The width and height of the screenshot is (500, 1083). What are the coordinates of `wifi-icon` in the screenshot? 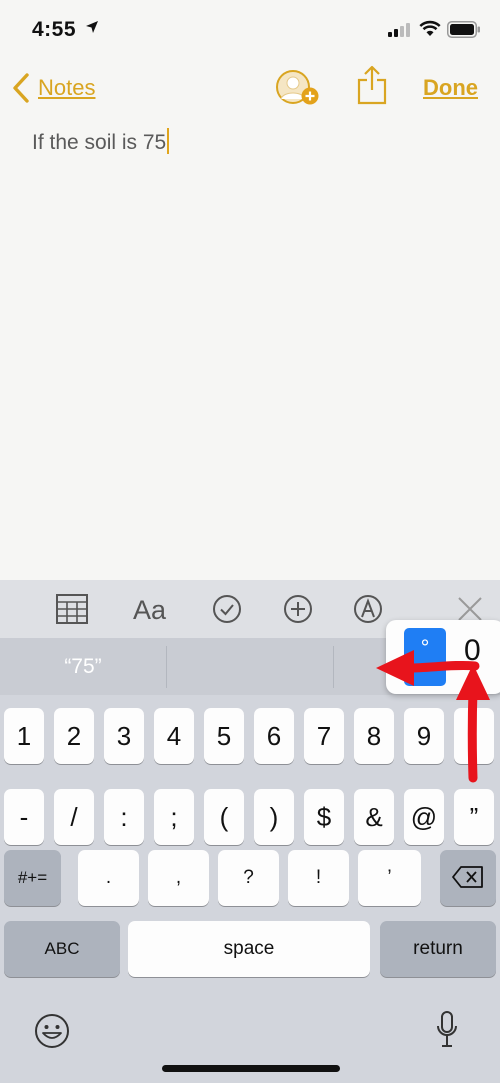 It's located at (430, 28).